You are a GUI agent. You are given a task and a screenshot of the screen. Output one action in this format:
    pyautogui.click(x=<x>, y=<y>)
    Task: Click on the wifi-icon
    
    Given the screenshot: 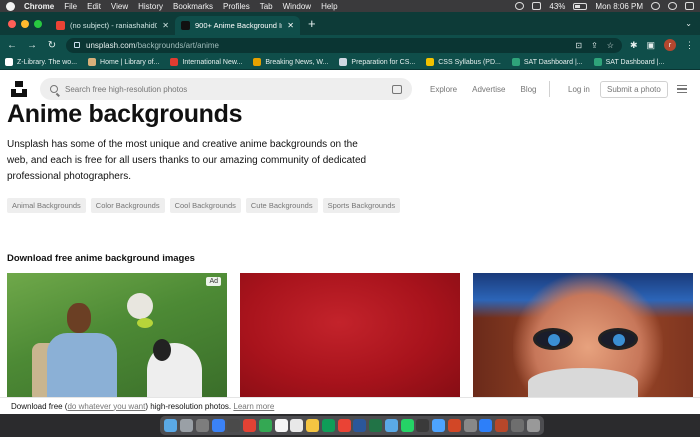 What is the action you would take?
    pyautogui.click(x=537, y=6)
    